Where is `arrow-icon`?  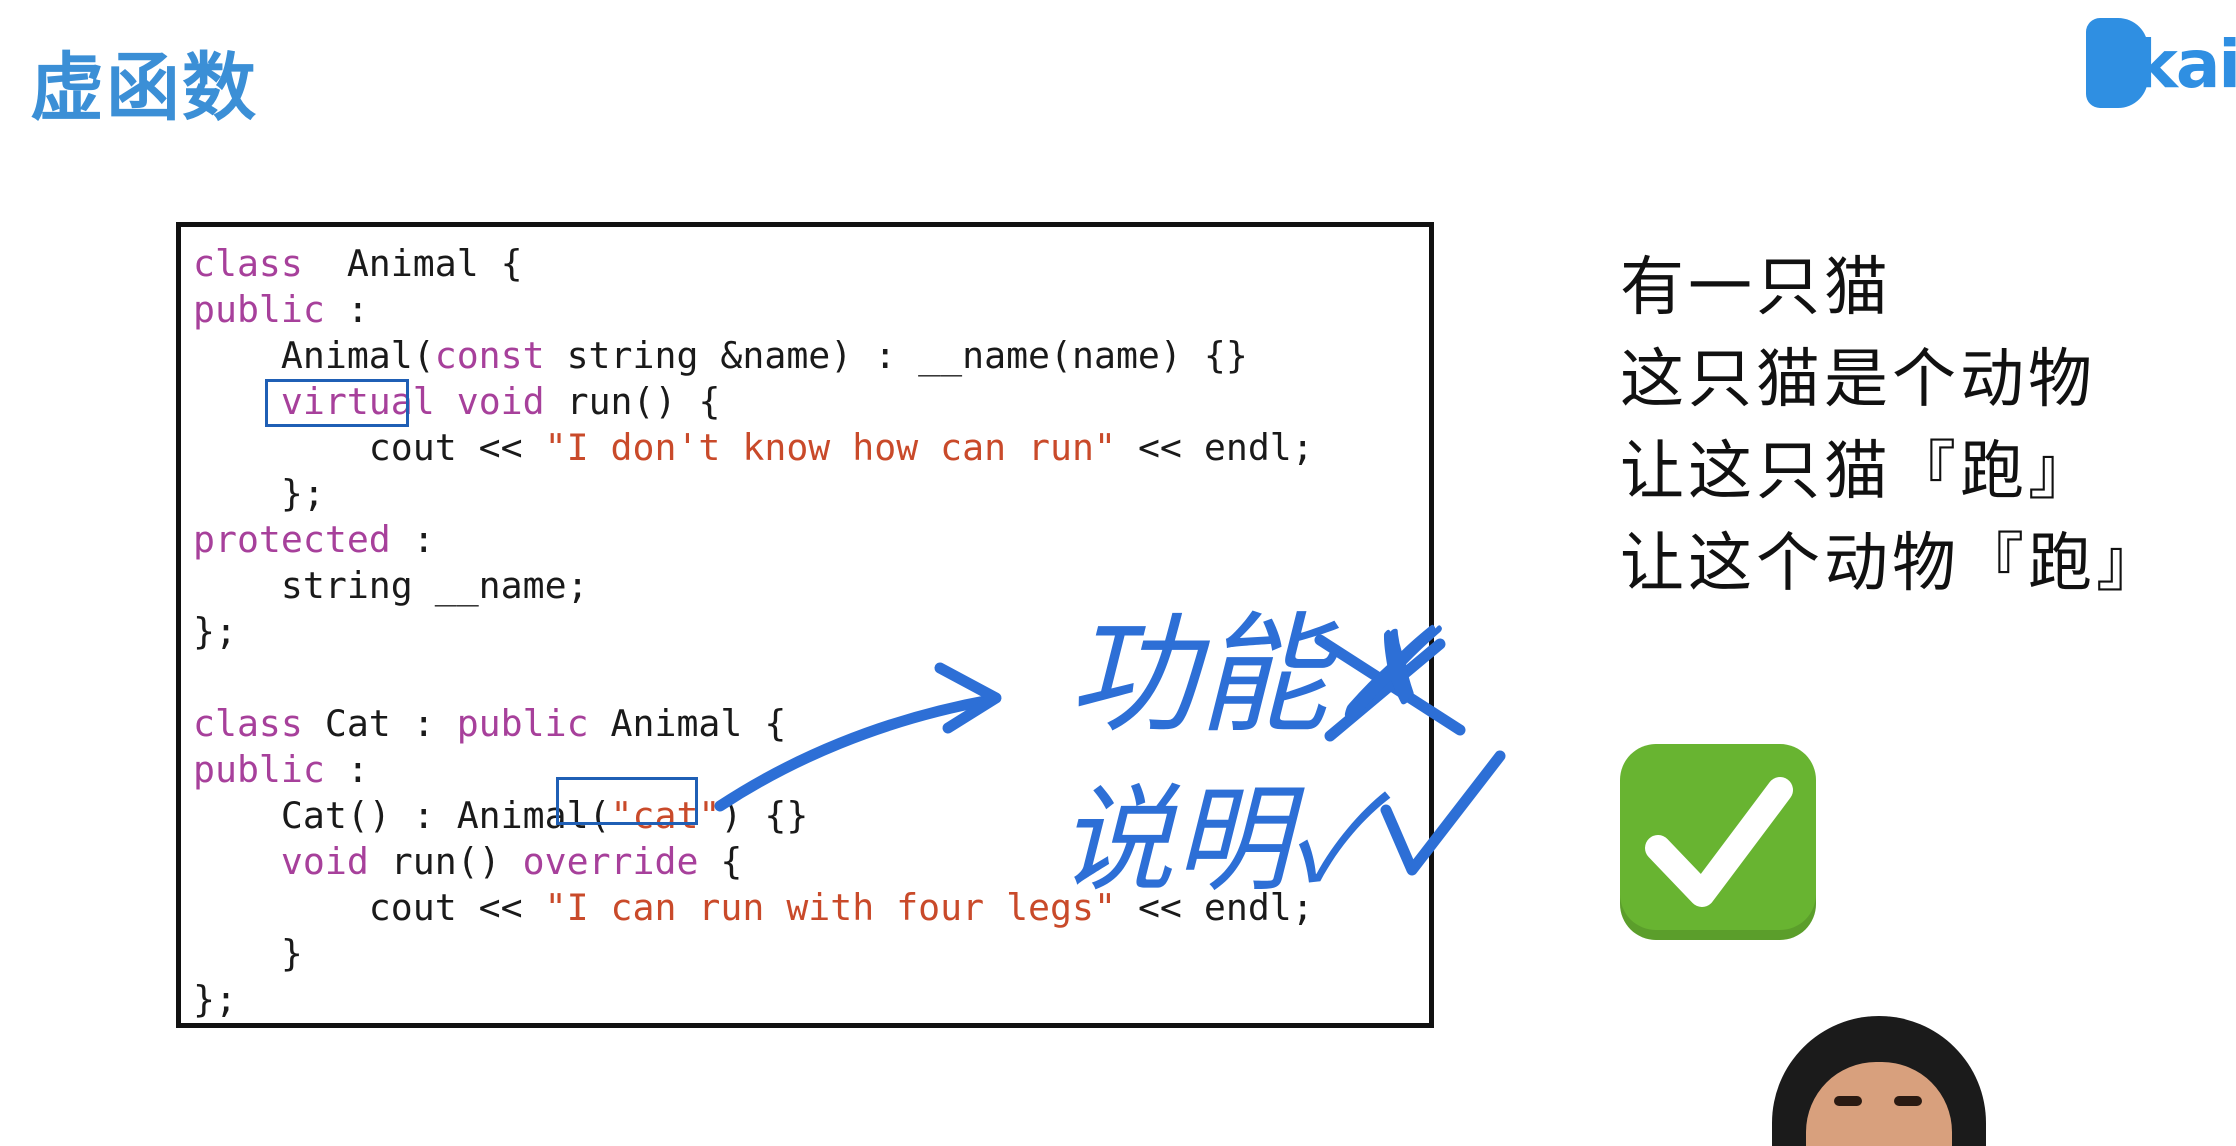 arrow-icon is located at coordinates (855, 753).